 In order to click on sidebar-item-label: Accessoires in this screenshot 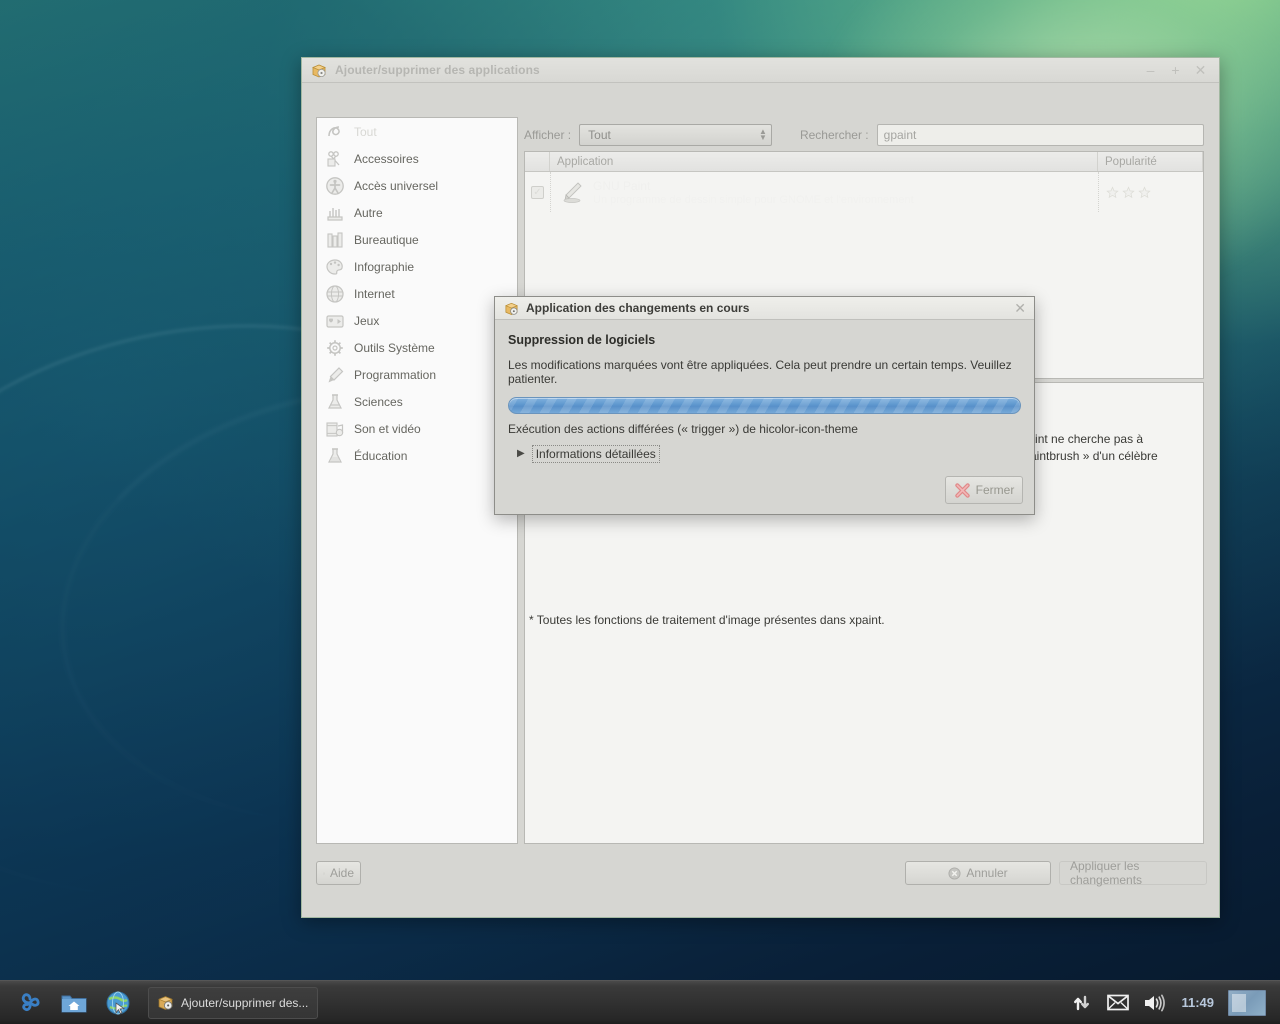, I will do `click(386, 158)`.